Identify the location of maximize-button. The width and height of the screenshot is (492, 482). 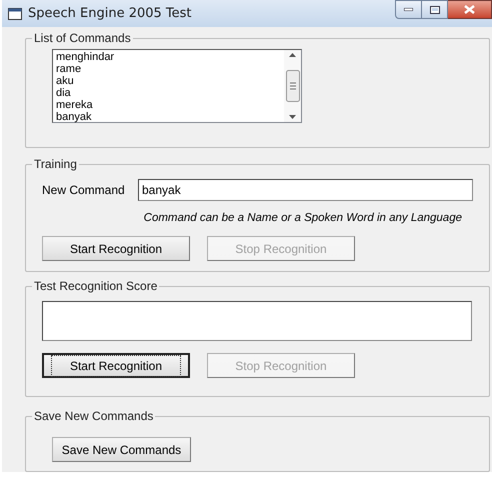
(435, 9).